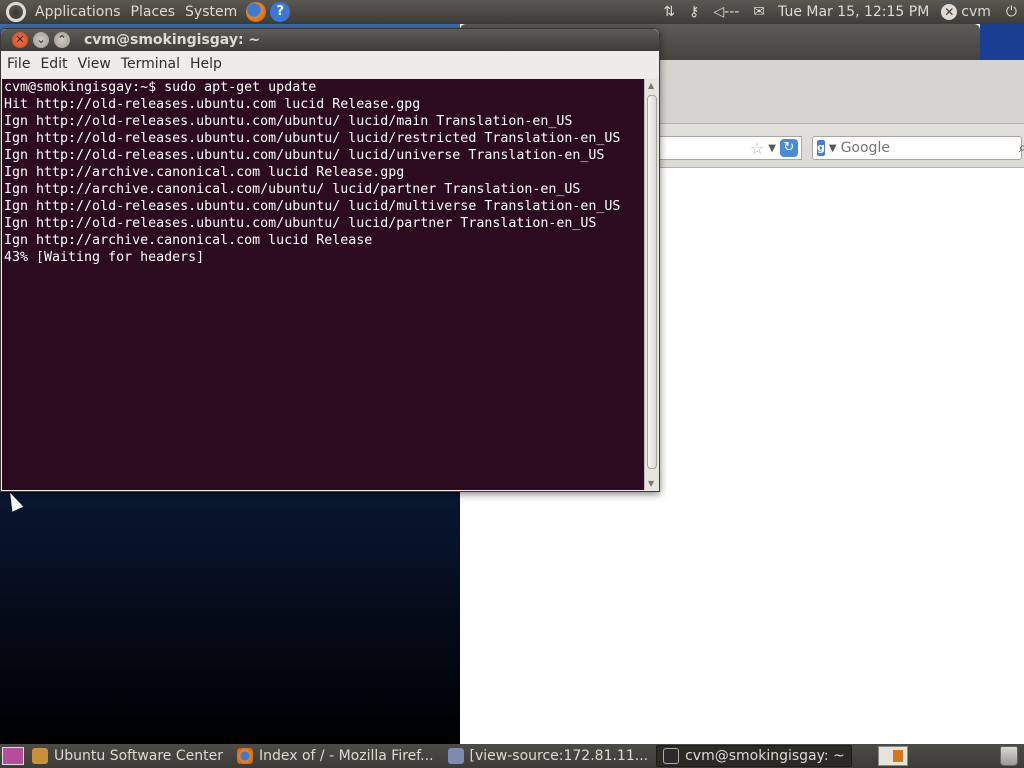 This screenshot has width=1024, height=768. I want to click on web-page-icon, so click(455, 756).